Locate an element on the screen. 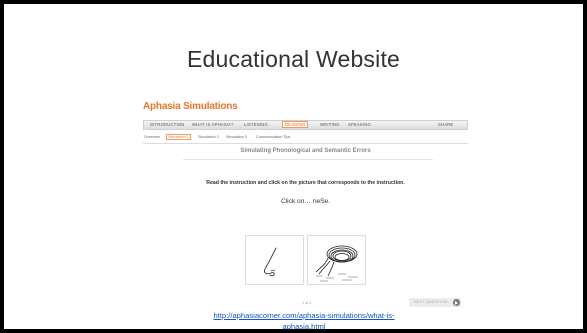 Image resolution: width=587 pixels, height=333 pixels. subnav-simulation-3: Simulation 3 is located at coordinates (236, 137).